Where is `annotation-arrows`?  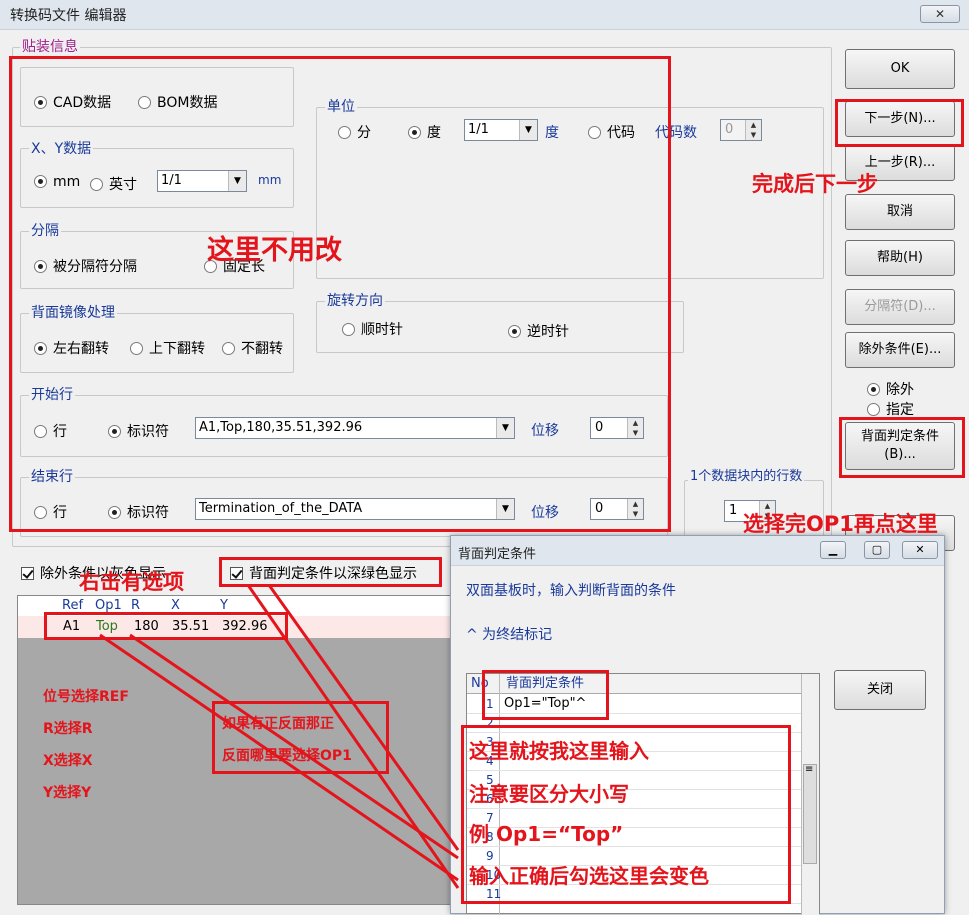 annotation-arrows is located at coordinates (279, 736).